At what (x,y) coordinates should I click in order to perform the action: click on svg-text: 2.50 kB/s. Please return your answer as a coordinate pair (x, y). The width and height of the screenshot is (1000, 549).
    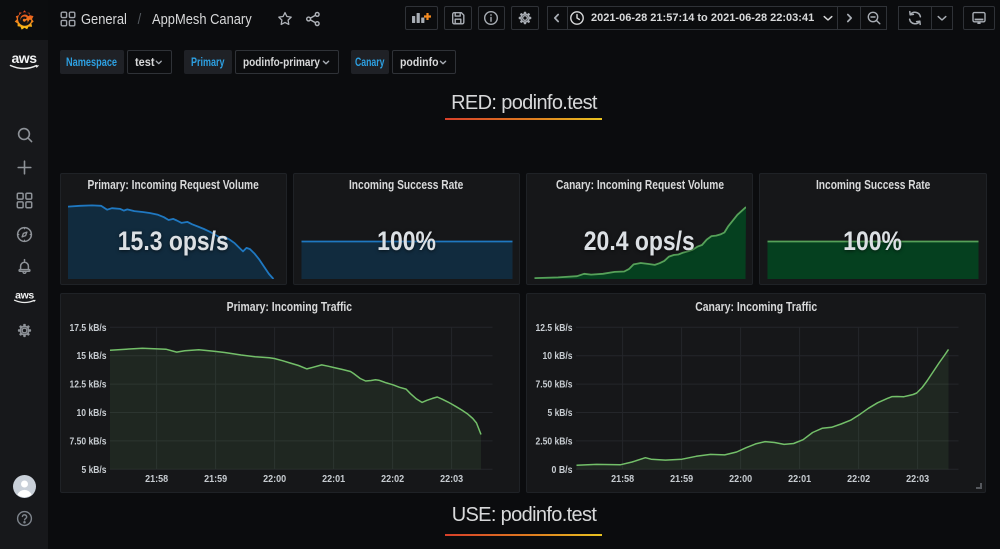
    Looking at the image, I should click on (553, 441).